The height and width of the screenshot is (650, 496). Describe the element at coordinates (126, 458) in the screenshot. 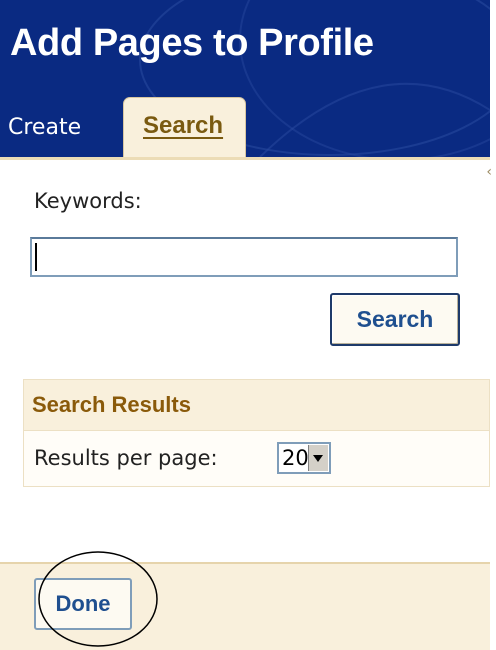

I see `results-per-page-label: Results per page:` at that location.